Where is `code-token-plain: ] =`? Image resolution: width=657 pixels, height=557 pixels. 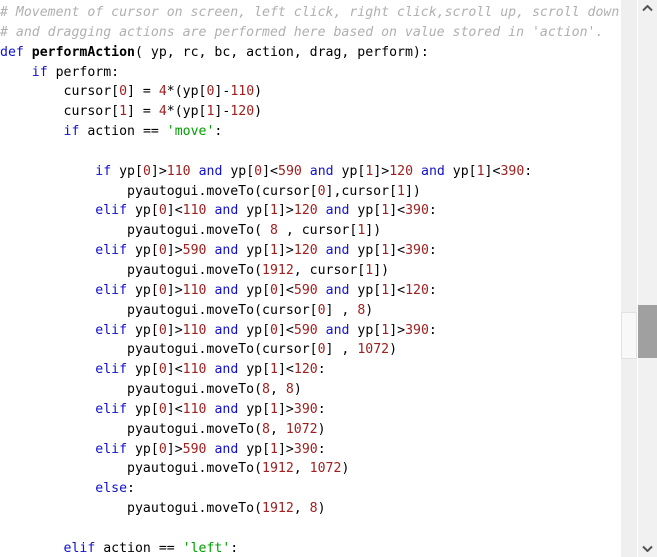
code-token-plain: ] = is located at coordinates (143, 112).